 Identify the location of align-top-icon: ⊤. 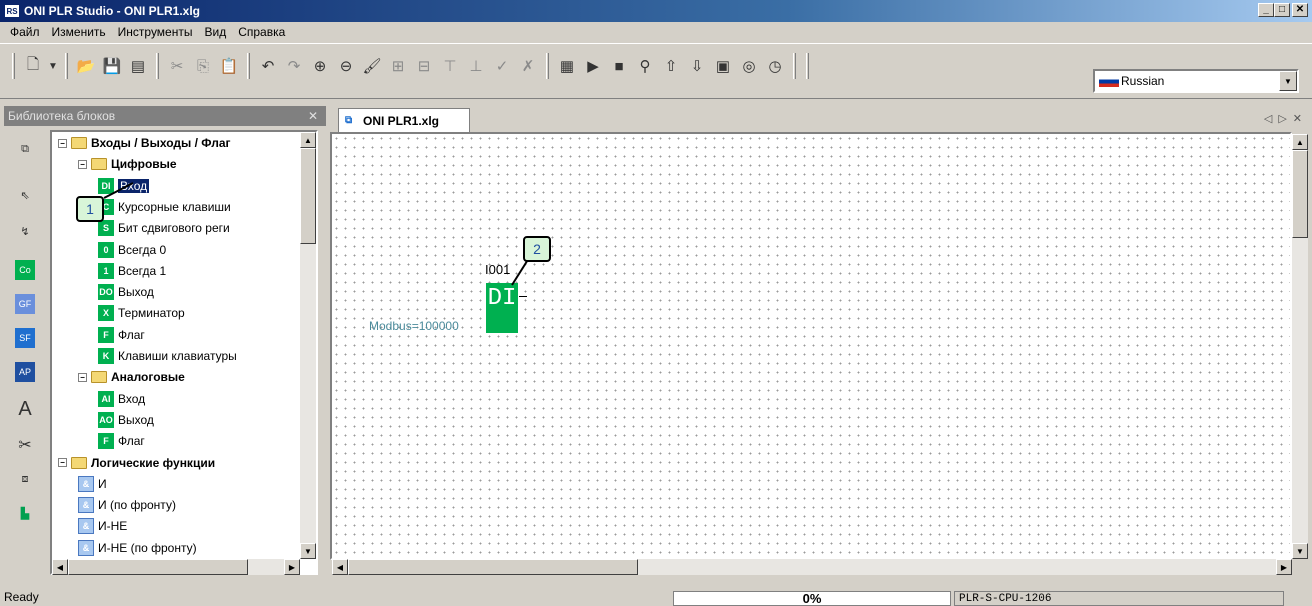
(450, 66).